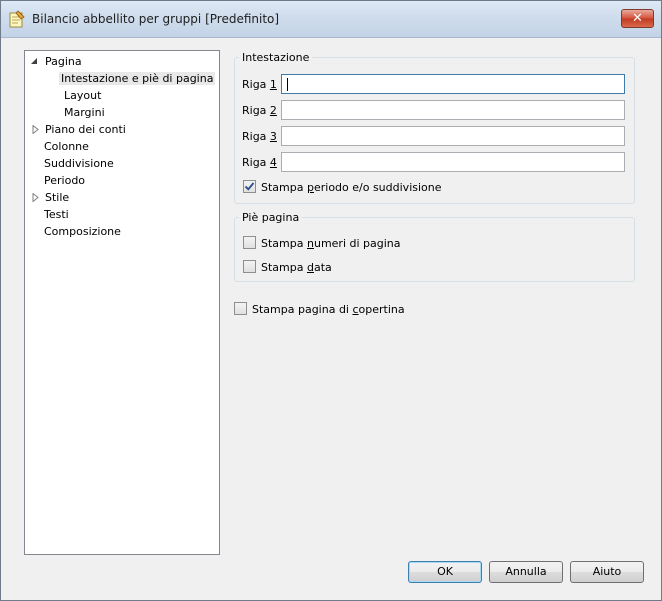 The image size is (662, 601). What do you see at coordinates (276, 57) in the screenshot?
I see `header-group-title: Intestazione` at bounding box center [276, 57].